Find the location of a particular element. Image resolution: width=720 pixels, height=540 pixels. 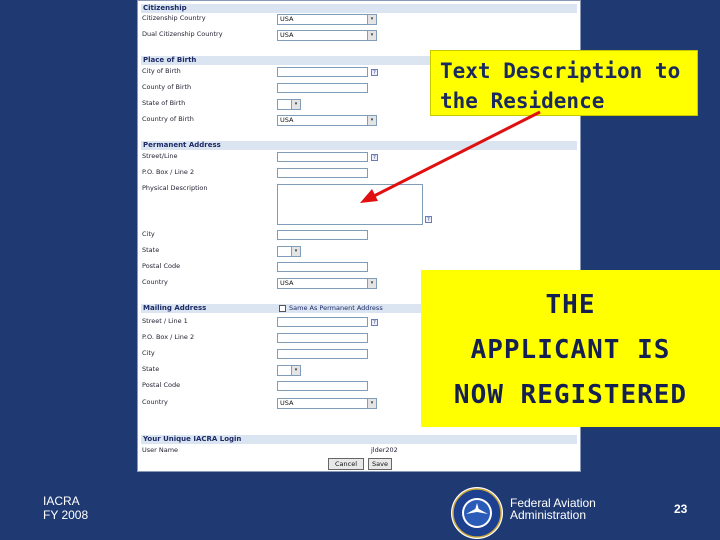

country-of-birth-label: Country of Birth is located at coordinates (168, 119).